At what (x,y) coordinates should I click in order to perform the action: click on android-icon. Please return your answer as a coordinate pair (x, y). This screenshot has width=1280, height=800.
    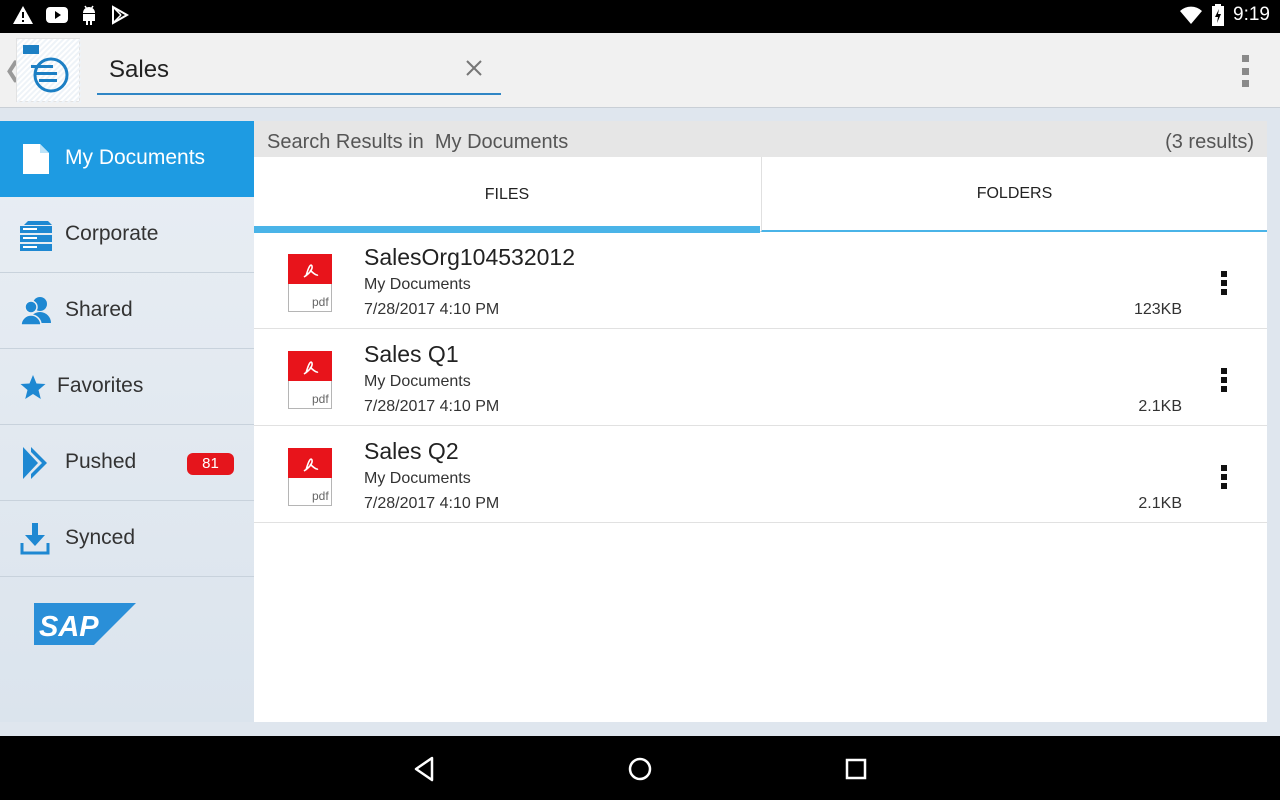
    Looking at the image, I should click on (89, 15).